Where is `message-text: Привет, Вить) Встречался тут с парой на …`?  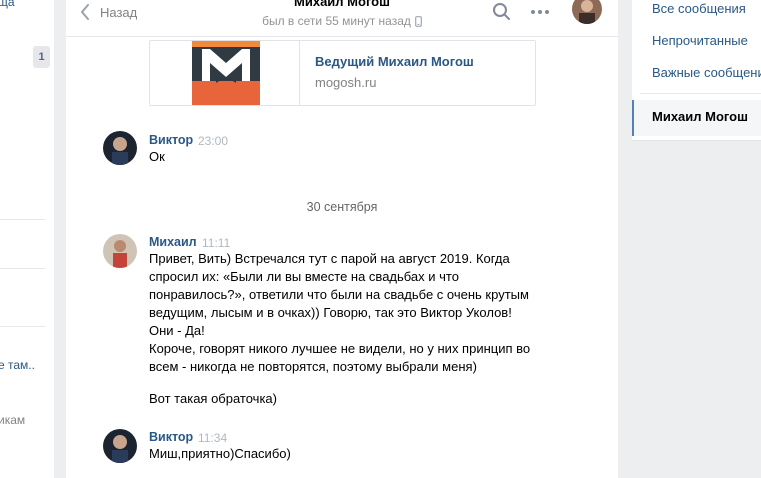
message-text: Привет, Вить) Встречался тут с парой на … is located at coordinates (329, 258).